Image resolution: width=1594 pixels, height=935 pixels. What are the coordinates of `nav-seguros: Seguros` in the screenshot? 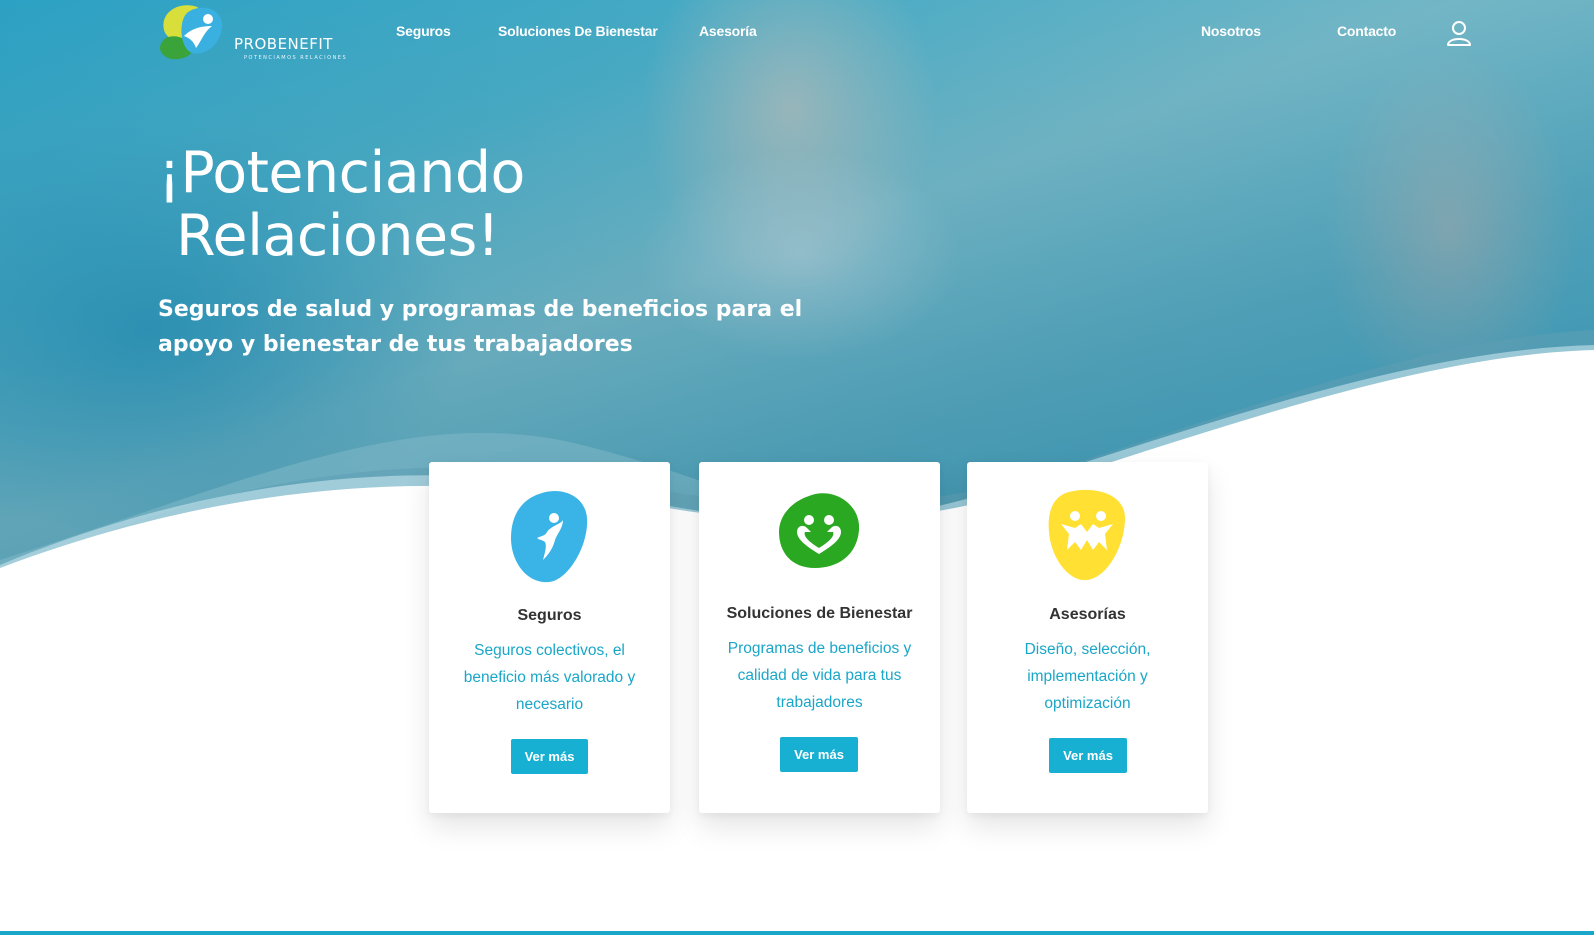 It's located at (423, 31).